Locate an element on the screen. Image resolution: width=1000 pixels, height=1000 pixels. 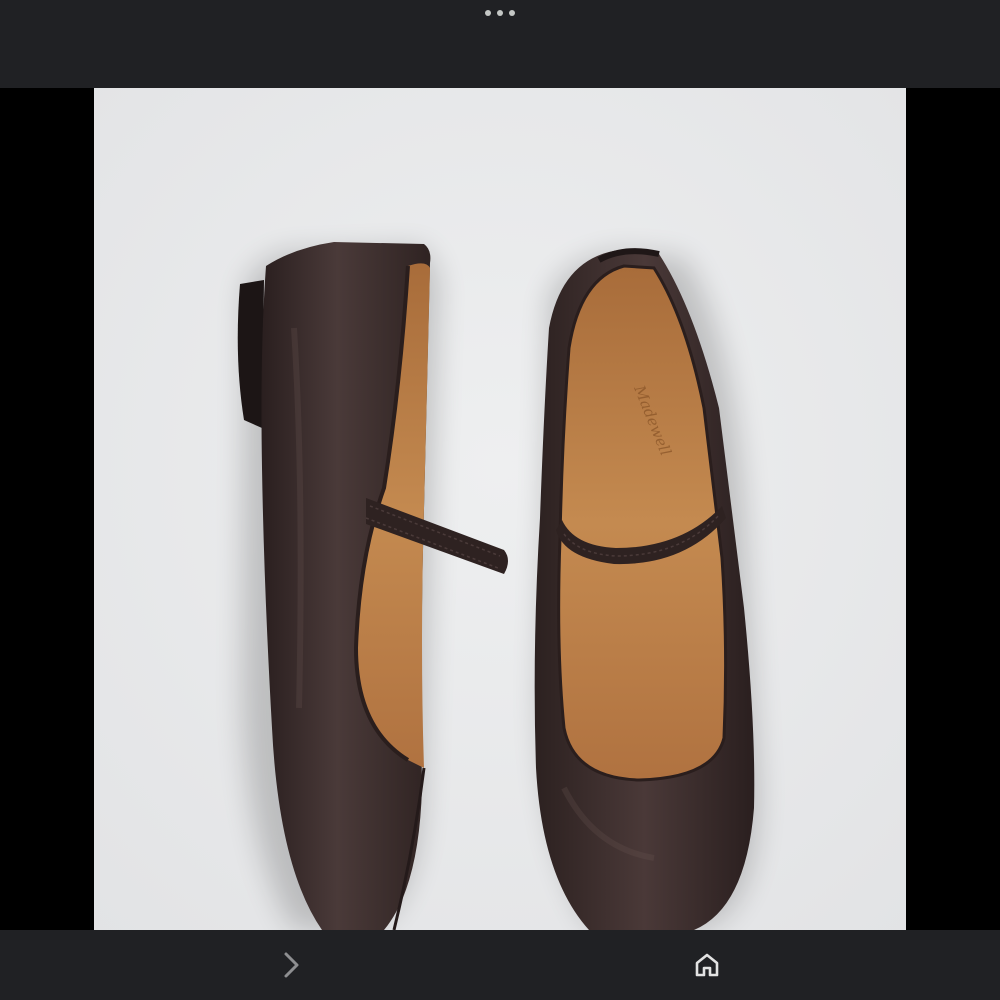
more-options-icon is located at coordinates (500, 13).